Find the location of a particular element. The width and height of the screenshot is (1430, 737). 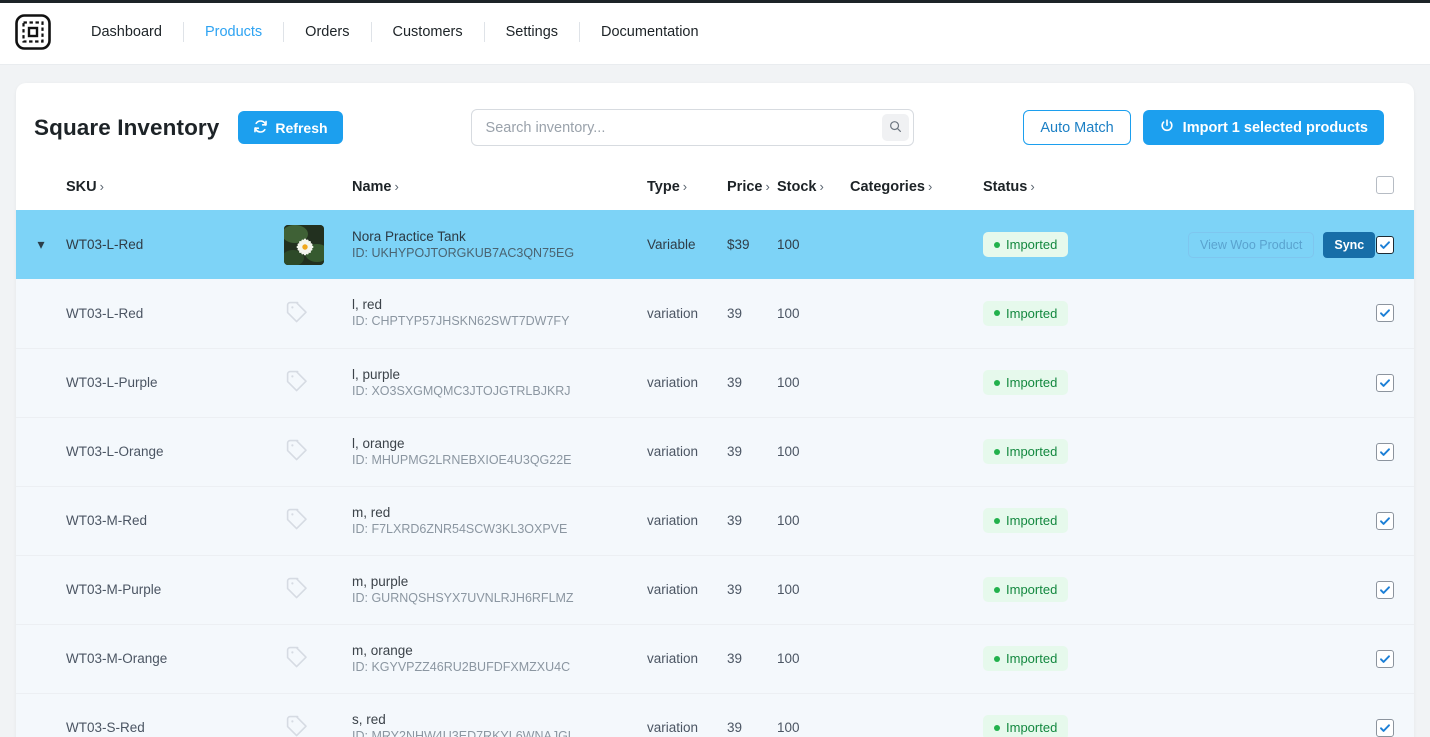

type-value: variation is located at coordinates (673, 382).